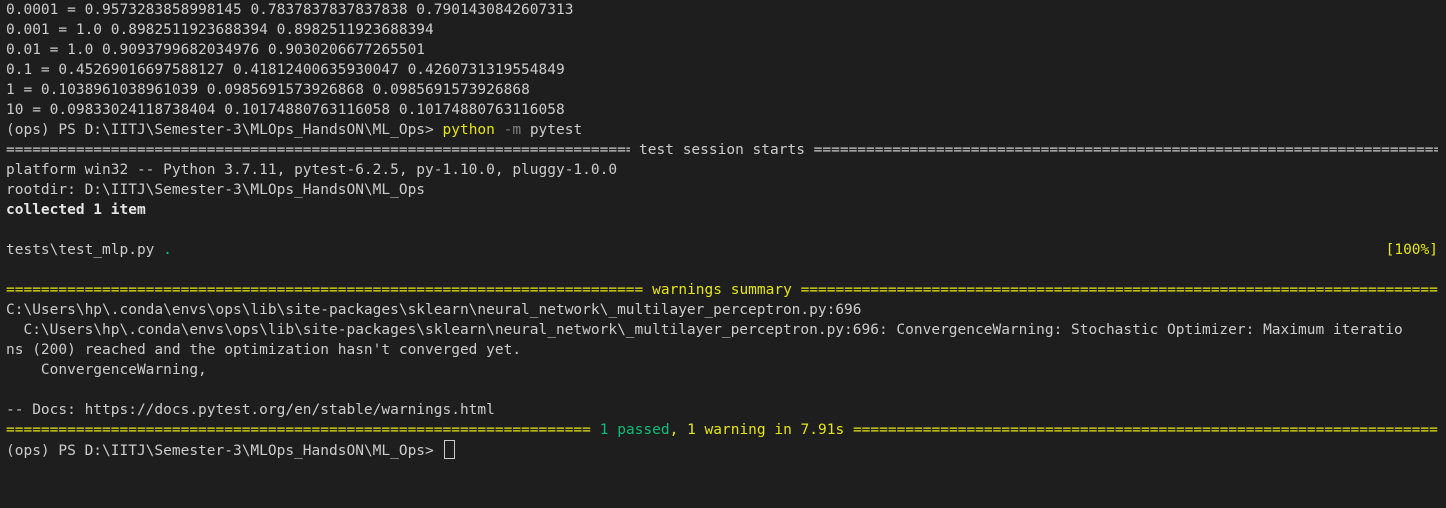 This screenshot has height=508, width=1446. What do you see at coordinates (630, 430) in the screenshot?
I see `passed-count: 1 passed` at bounding box center [630, 430].